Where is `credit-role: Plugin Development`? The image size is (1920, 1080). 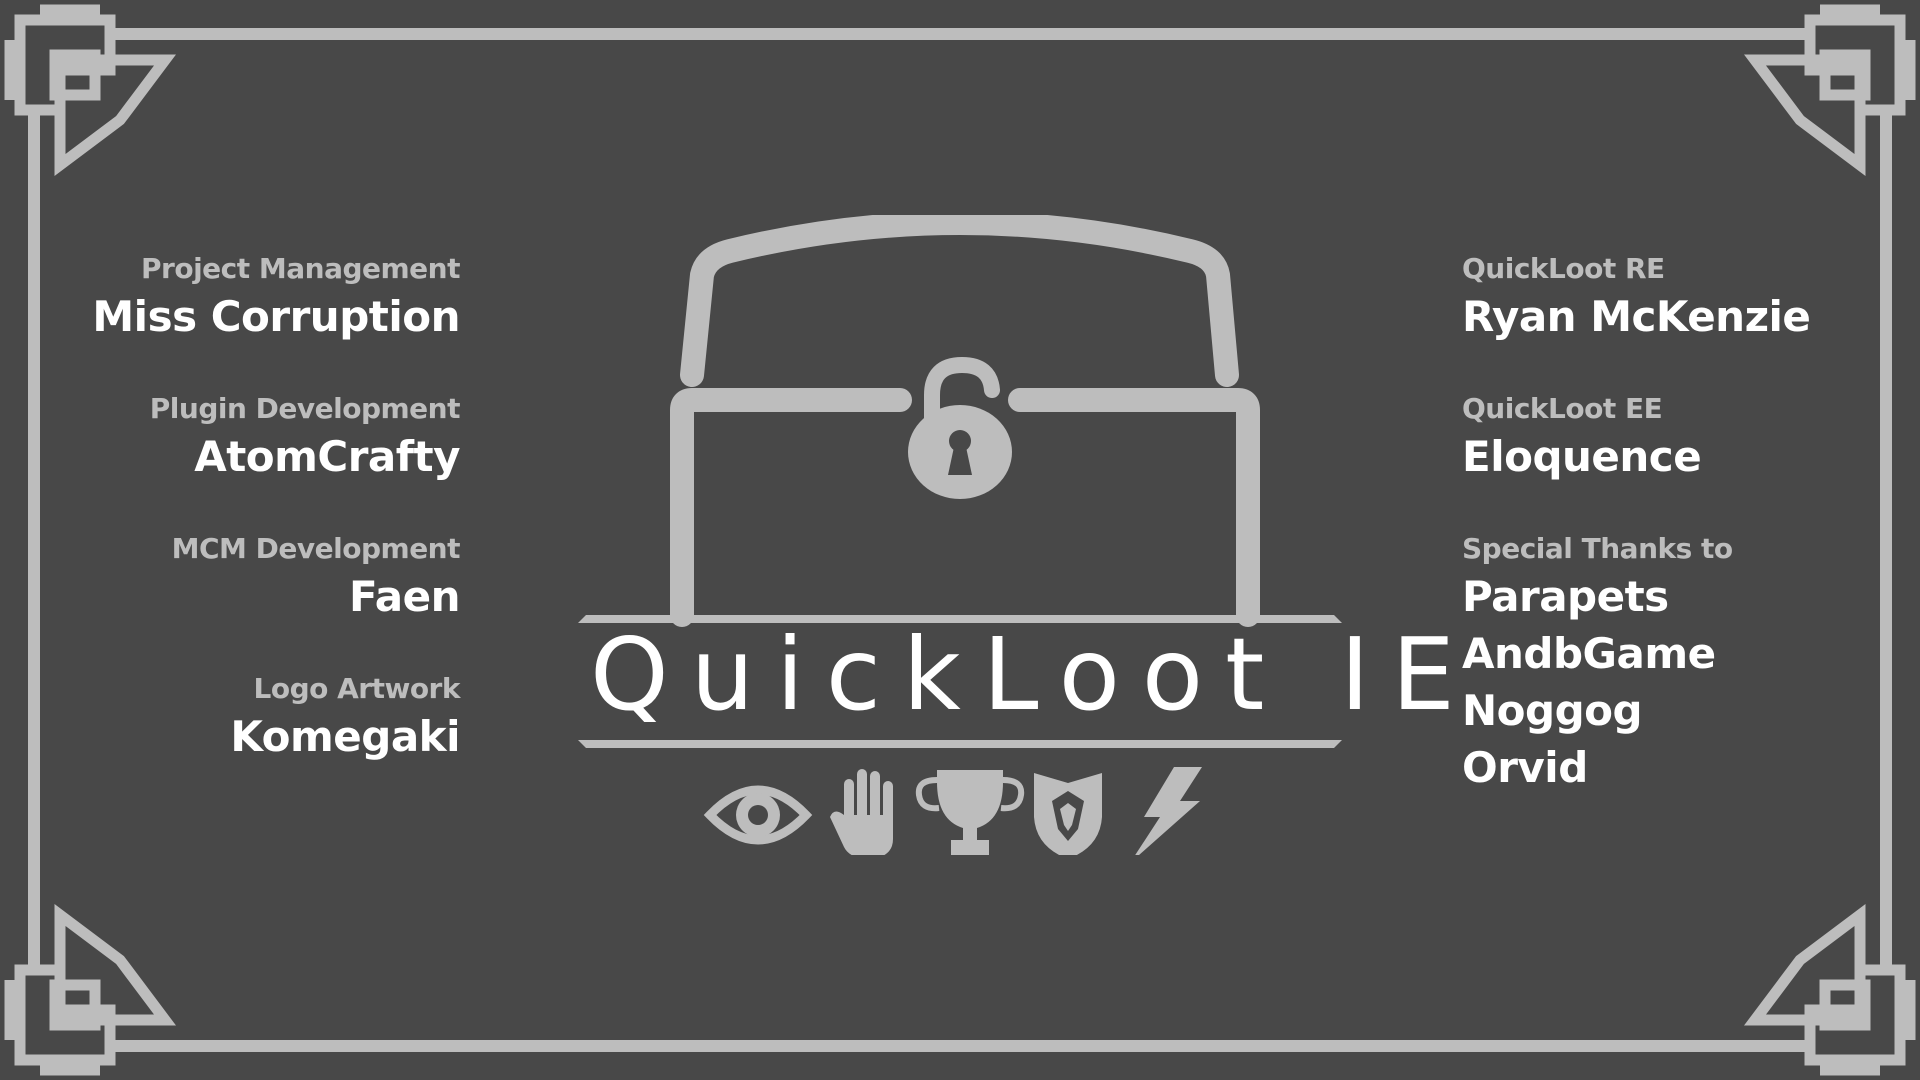
credit-role: Plugin Development is located at coordinates (305, 408).